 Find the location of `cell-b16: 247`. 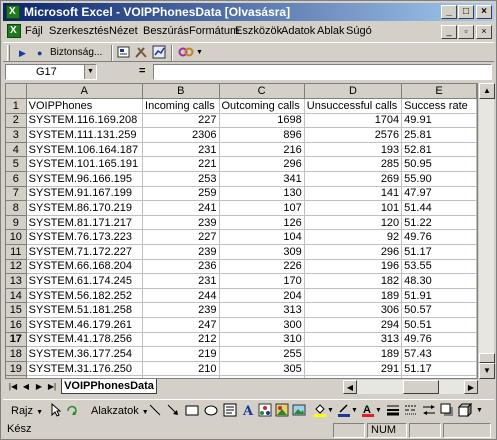

cell-b16: 247 is located at coordinates (181, 325).